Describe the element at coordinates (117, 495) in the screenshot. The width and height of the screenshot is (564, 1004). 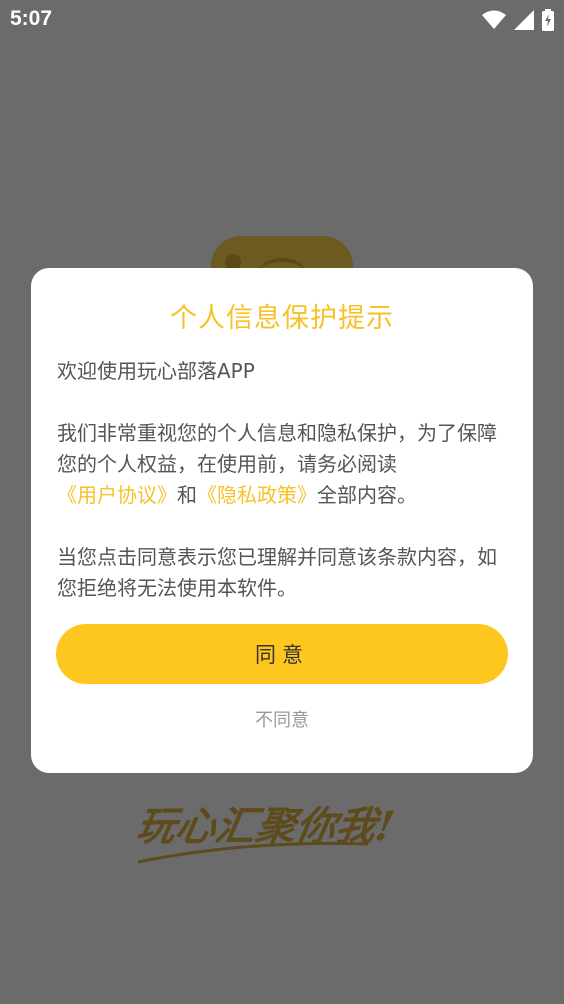
I see `user-agreement-link: 《用户协议》` at that location.